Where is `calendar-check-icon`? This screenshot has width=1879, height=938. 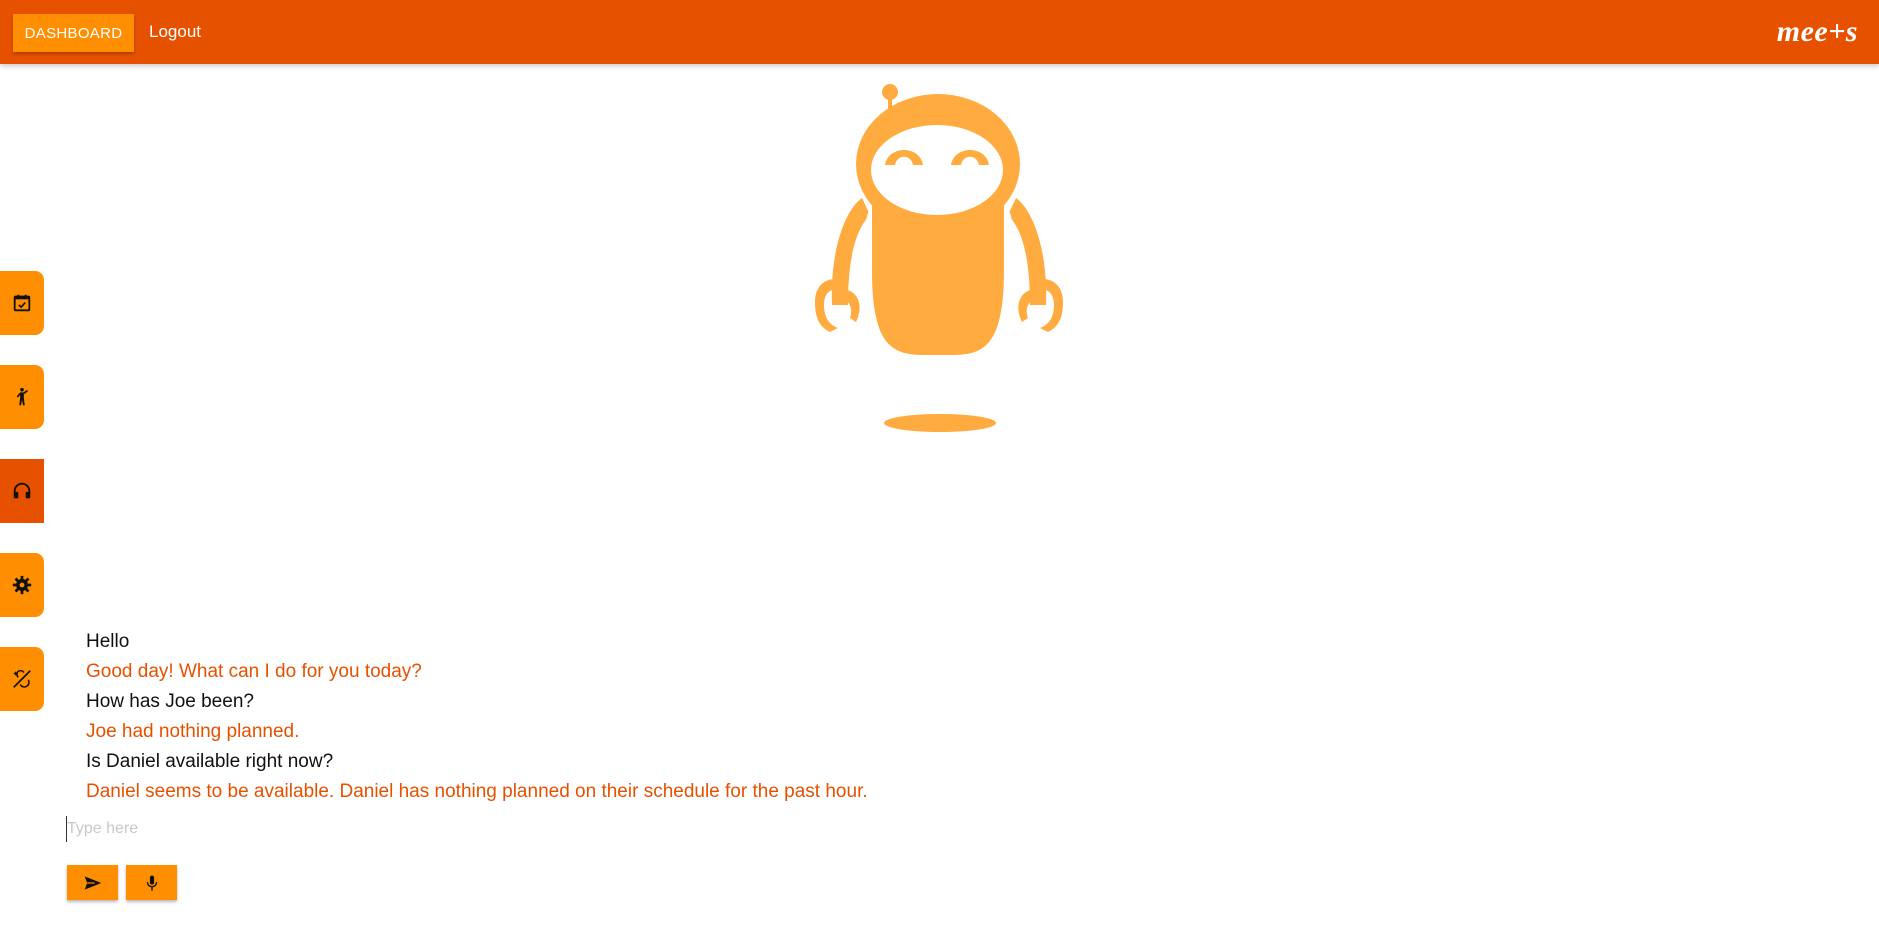
calendar-check-icon is located at coordinates (22, 303).